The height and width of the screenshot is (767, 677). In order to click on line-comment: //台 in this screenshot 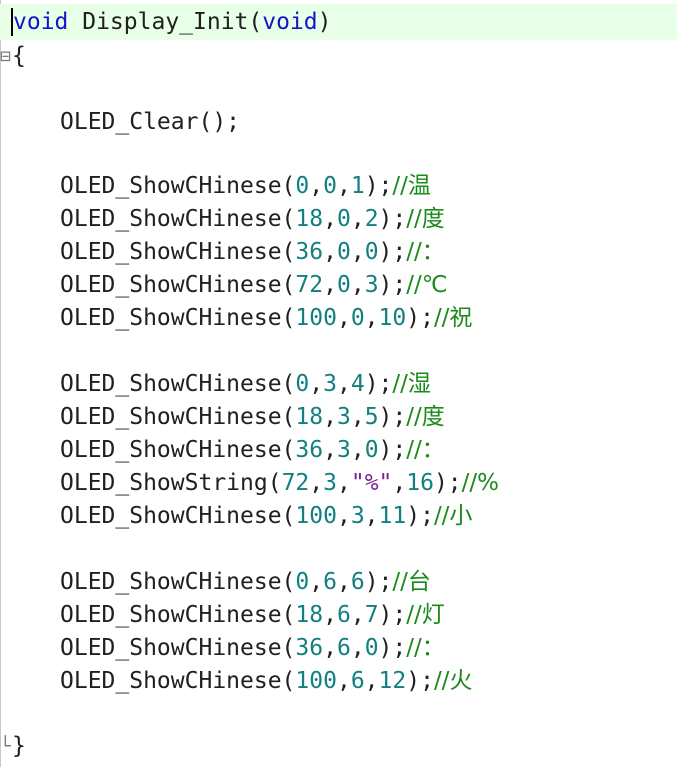, I will do `click(411, 582)`.